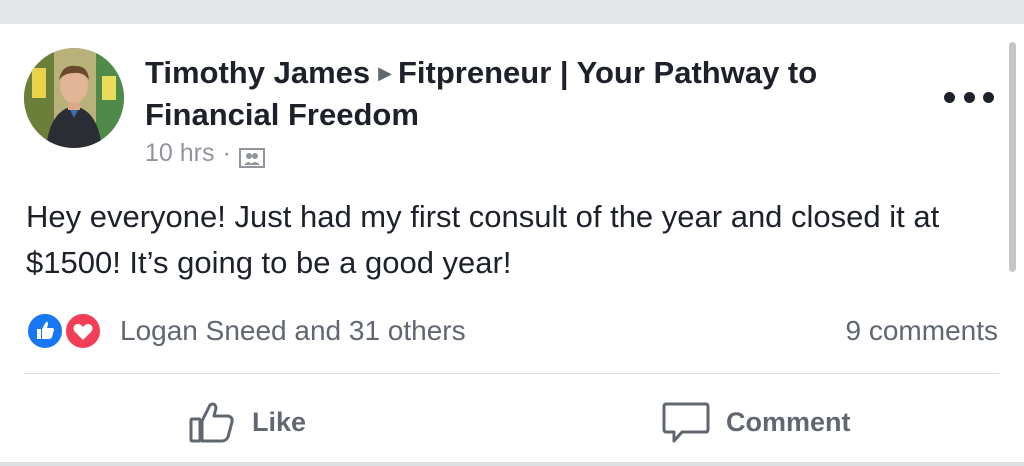 Image resolution: width=1024 pixels, height=466 pixels. I want to click on shared-to-arrow-icon: ▶, so click(385, 73).